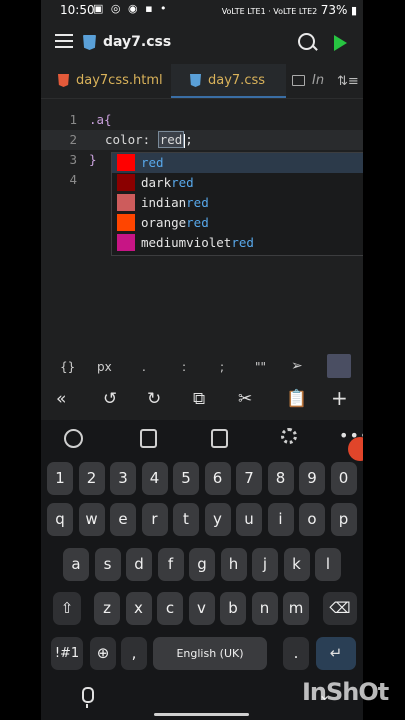  I want to click on send-icon: ➢, so click(297, 366).